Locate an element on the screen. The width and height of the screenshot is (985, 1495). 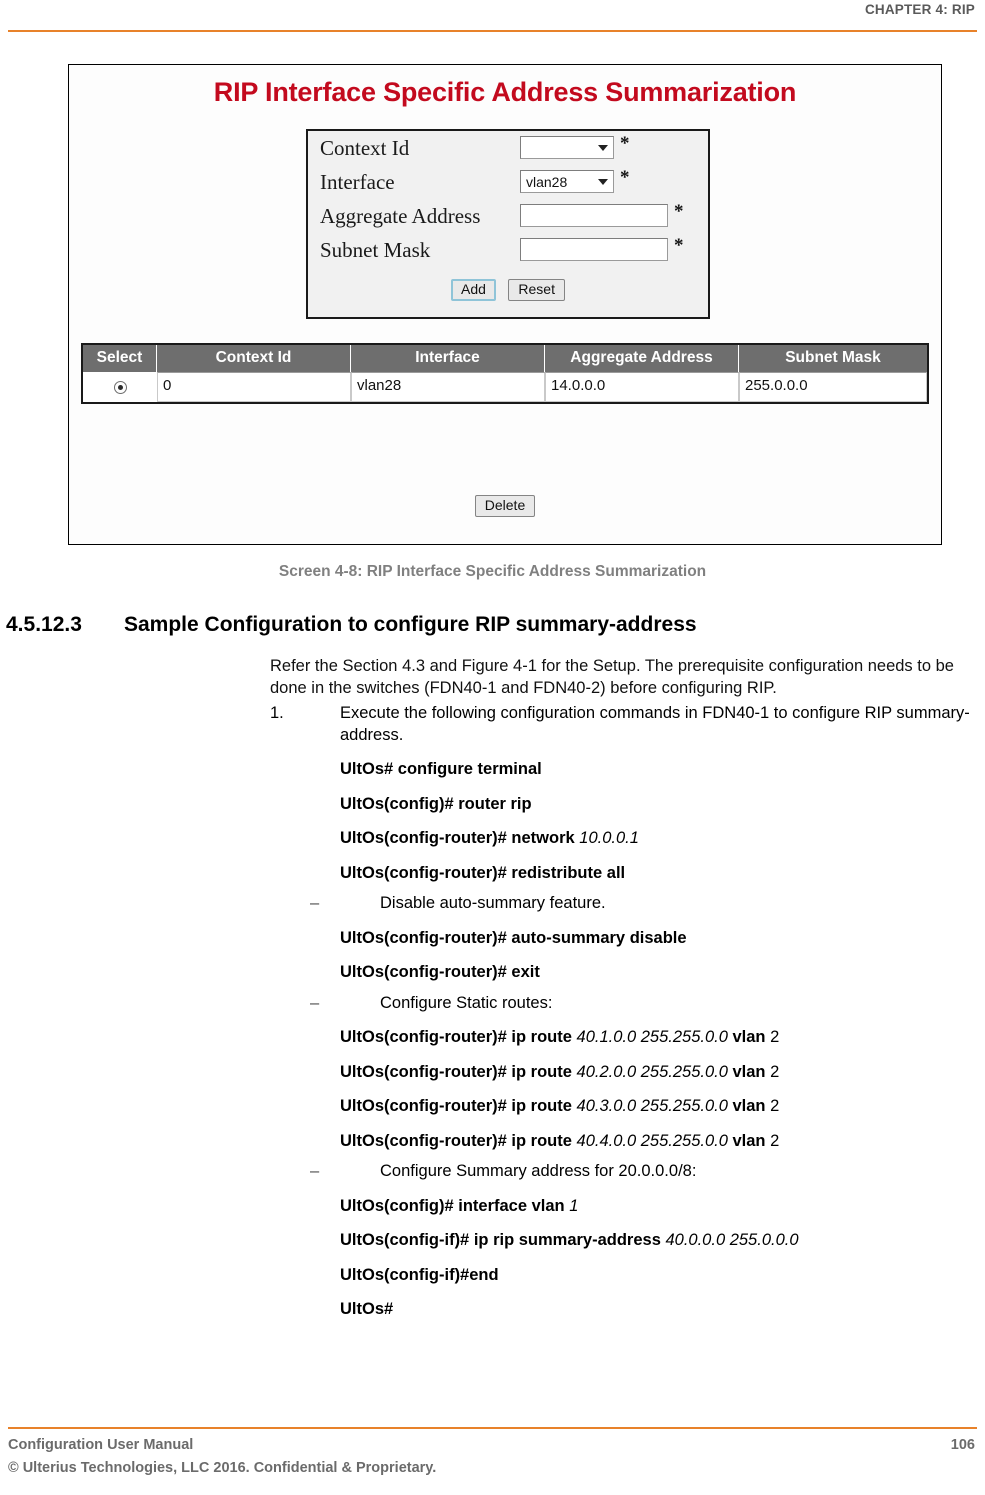
chevron-down-icon is located at coordinates (603, 147).